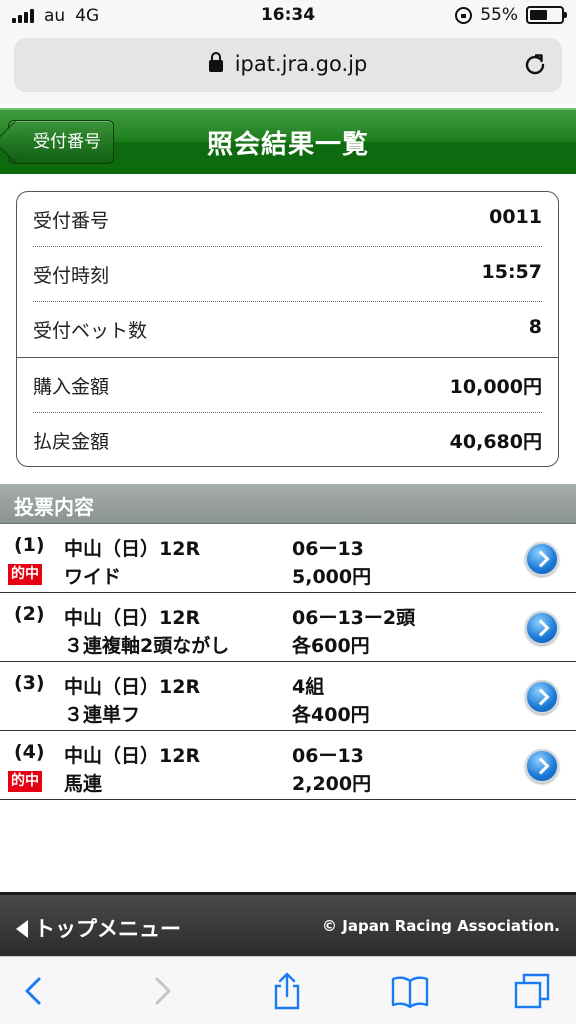 This screenshot has height=1024, width=576. Describe the element at coordinates (29, 614) in the screenshot. I see `ticket-number: (2)` at that location.